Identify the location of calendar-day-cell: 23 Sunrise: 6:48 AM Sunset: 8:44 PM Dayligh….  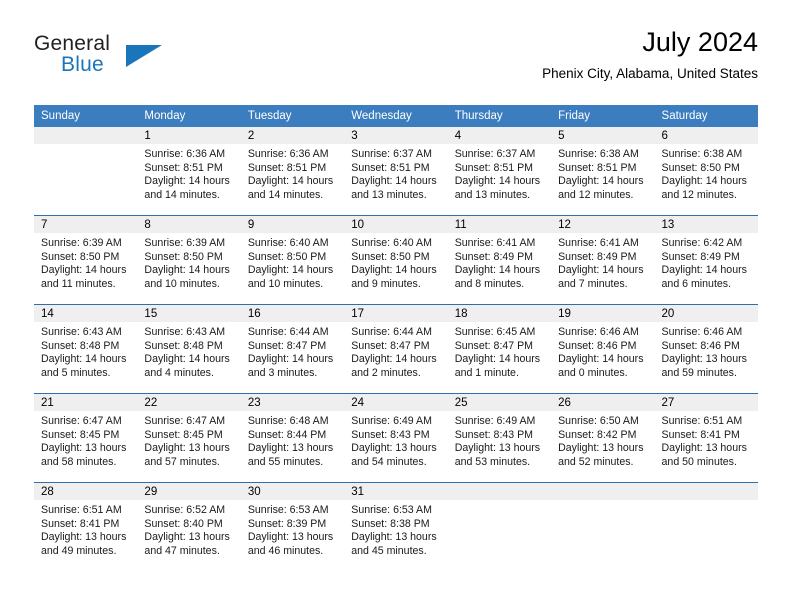
(292, 438).